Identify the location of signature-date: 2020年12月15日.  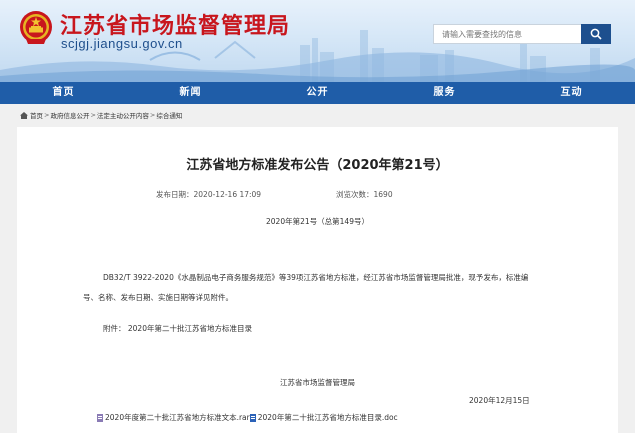
(499, 400).